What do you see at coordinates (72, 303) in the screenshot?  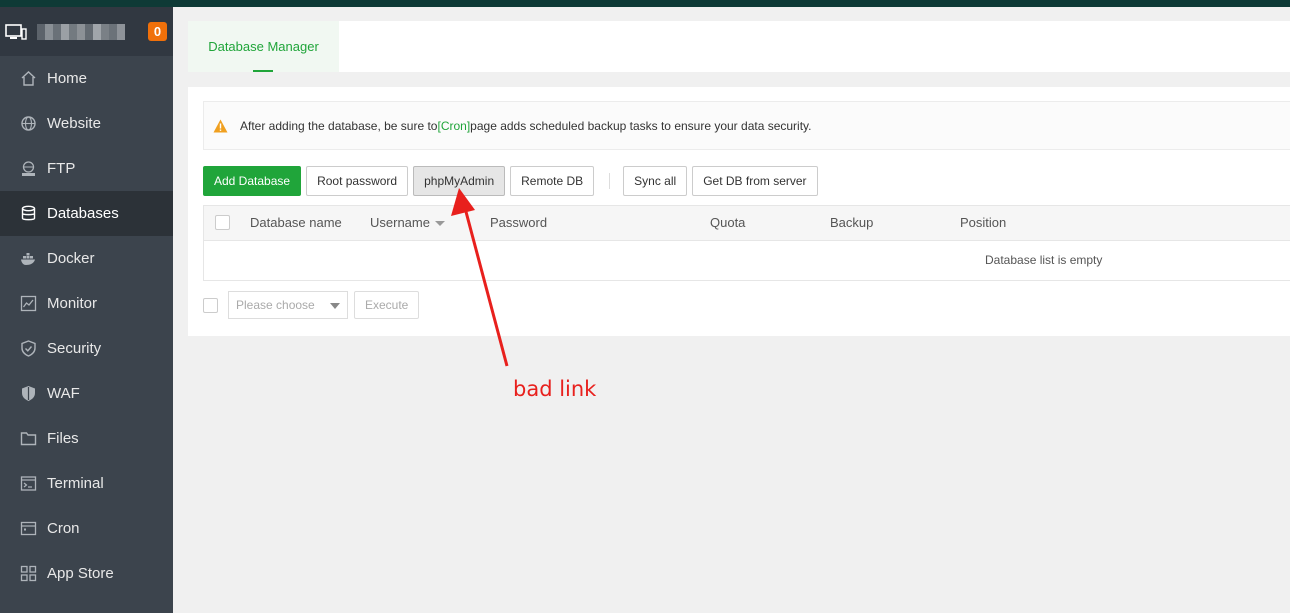 I see `sidebar-item-label: Monitor` at bounding box center [72, 303].